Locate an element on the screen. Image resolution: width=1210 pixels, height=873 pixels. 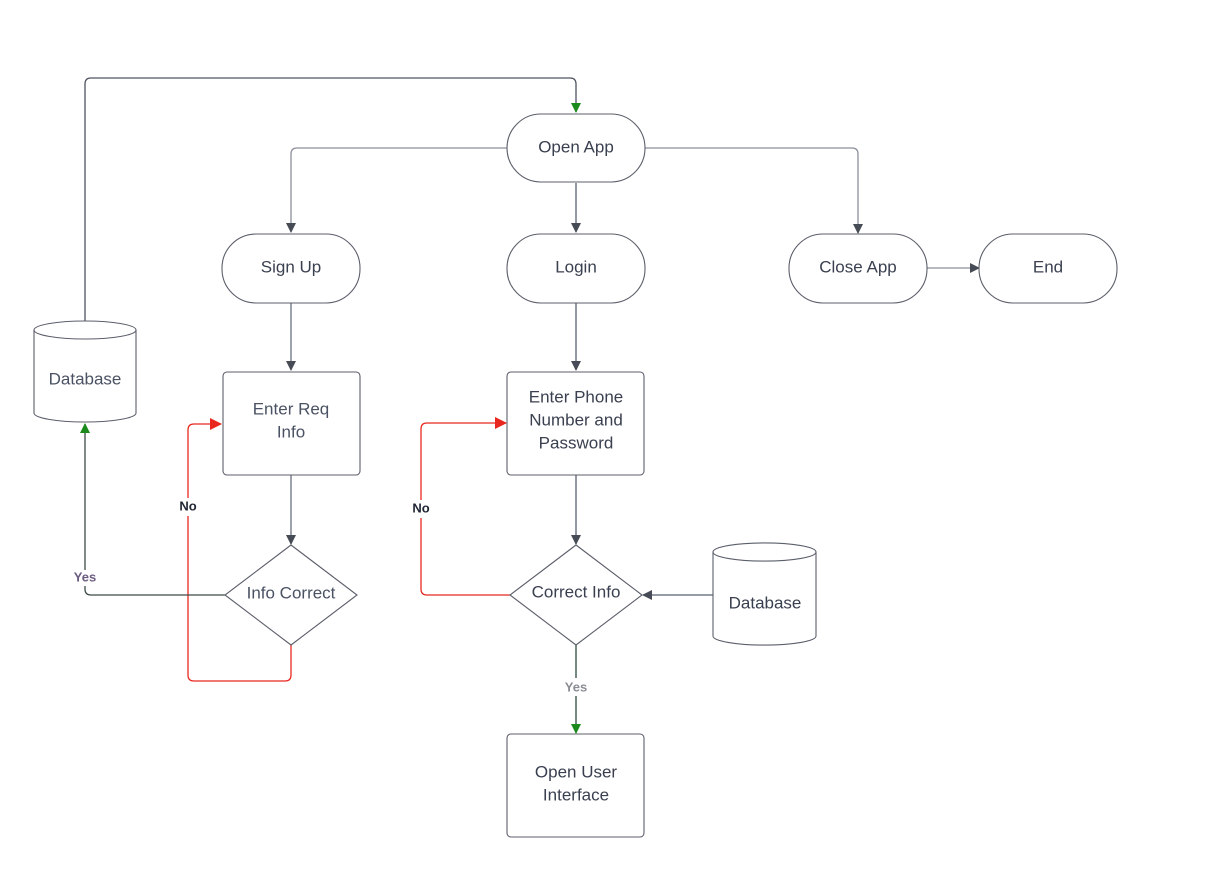
node-open-user-interface: Open User Interface is located at coordinates (575, 785).